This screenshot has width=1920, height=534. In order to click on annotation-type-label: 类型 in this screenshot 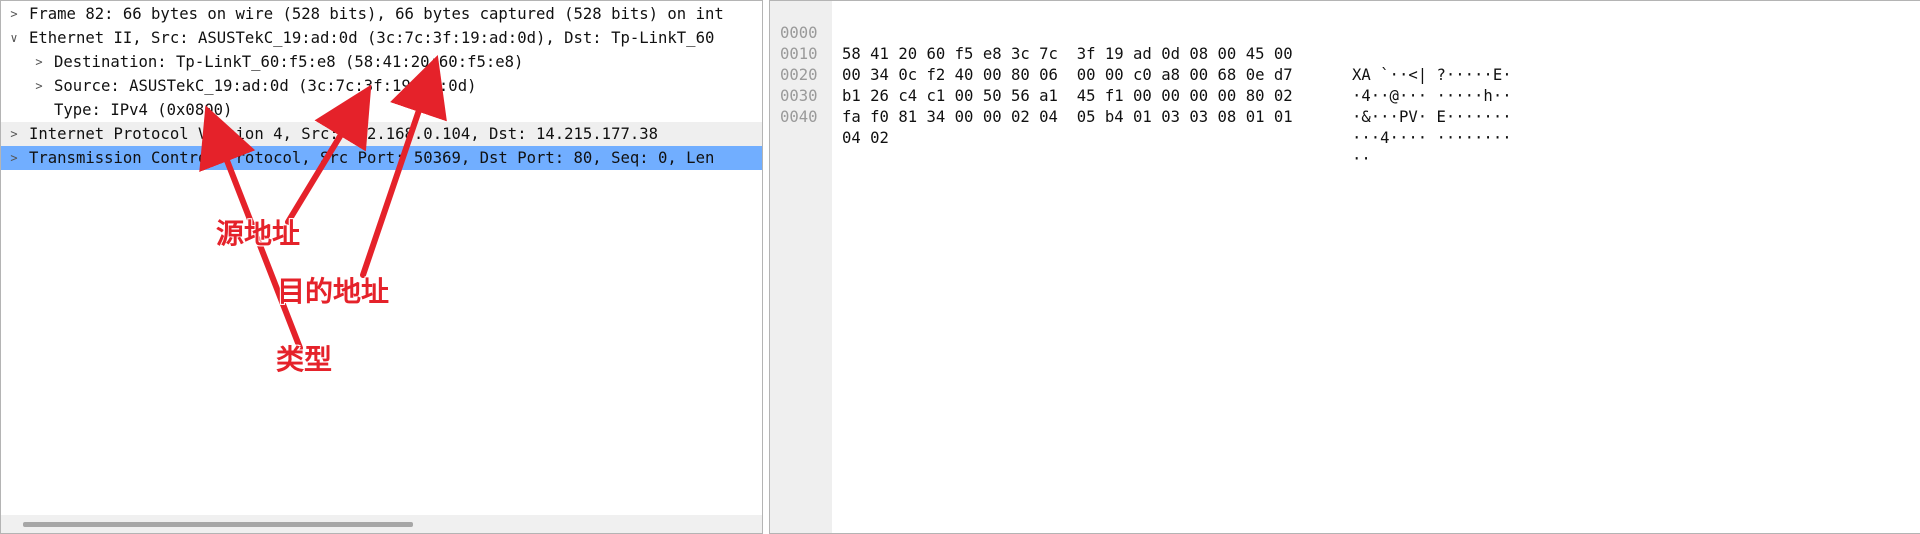, I will do `click(304, 359)`.